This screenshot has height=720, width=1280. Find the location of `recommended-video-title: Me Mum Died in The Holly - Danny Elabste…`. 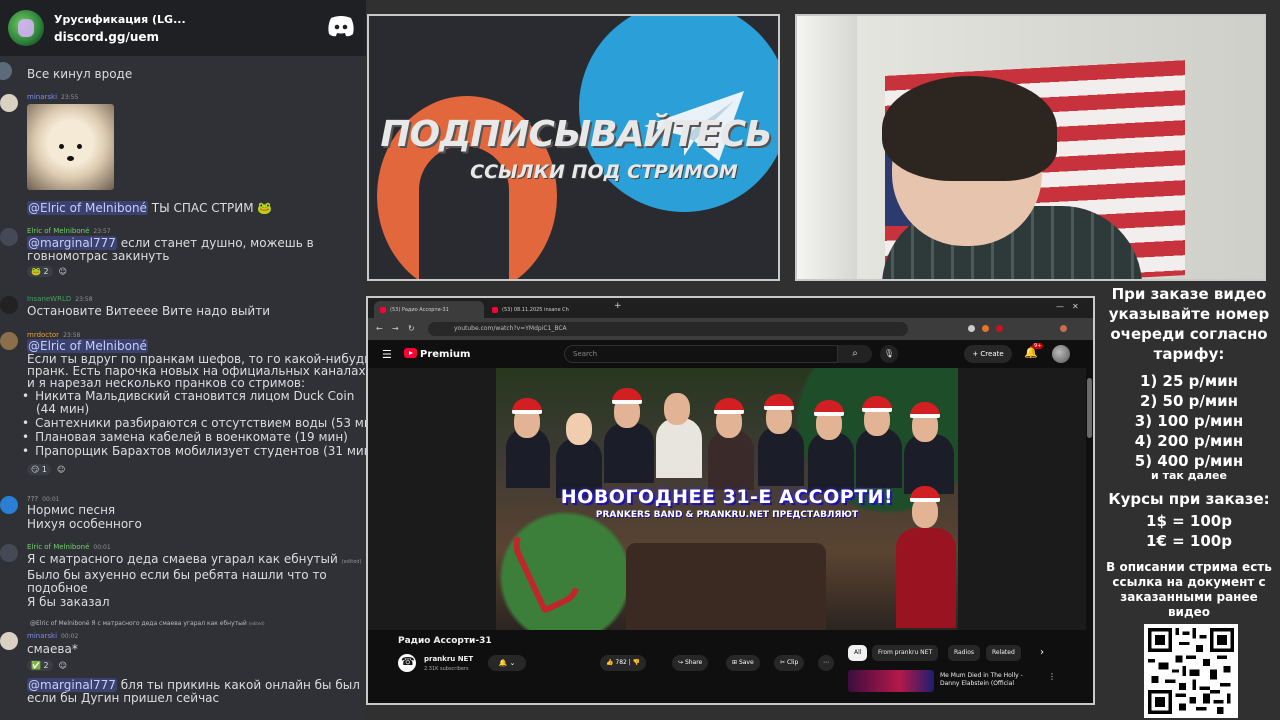

recommended-video-title: Me Mum Died in The Holly - Danny Elabste… is located at coordinates (990, 680).